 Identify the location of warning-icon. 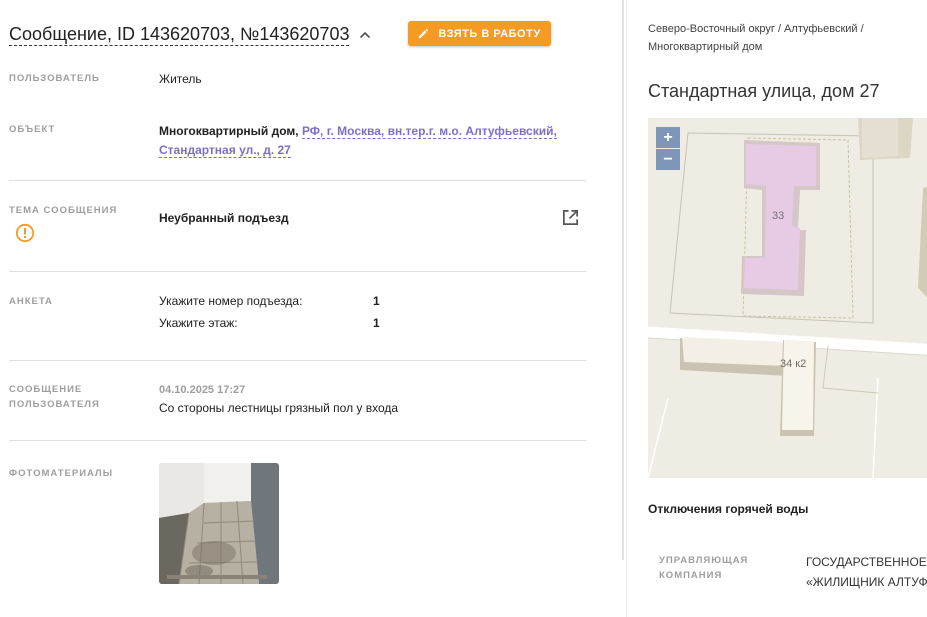
(25, 233).